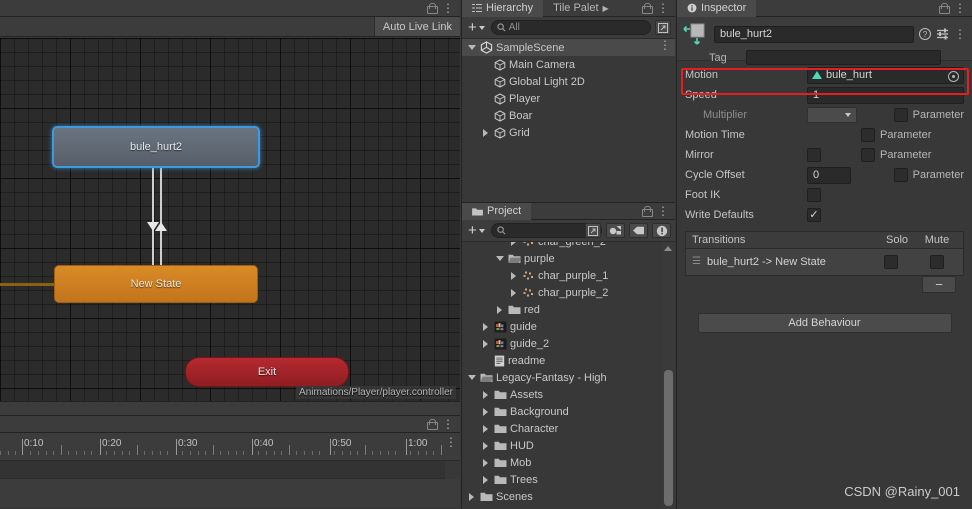 Image resolution: width=972 pixels, height=509 pixels. Describe the element at coordinates (568, 115) in the screenshot. I see `tree-item-boar: Boar` at that location.